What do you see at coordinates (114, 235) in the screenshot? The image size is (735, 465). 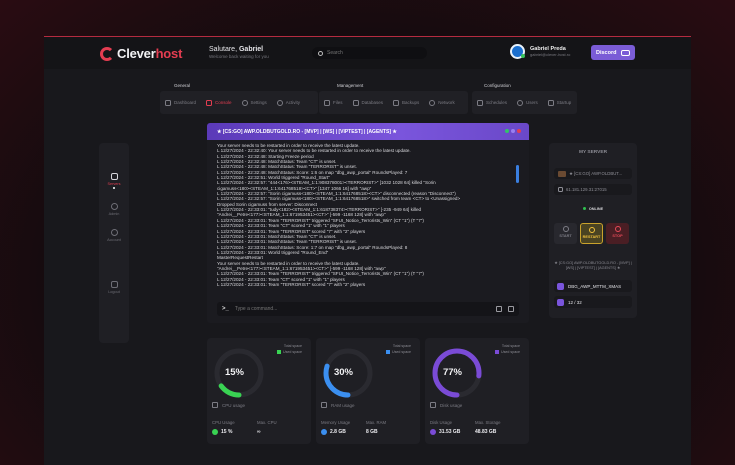 I see `sidebar-item-account: Account` at bounding box center [114, 235].